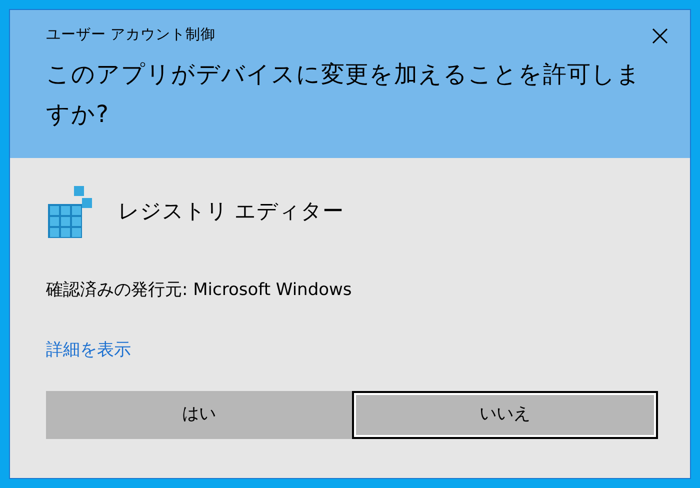  Describe the element at coordinates (344, 94) in the screenshot. I see `dialog-question: このアプリがデバイスに変更を加えることを許可しますか?` at that location.